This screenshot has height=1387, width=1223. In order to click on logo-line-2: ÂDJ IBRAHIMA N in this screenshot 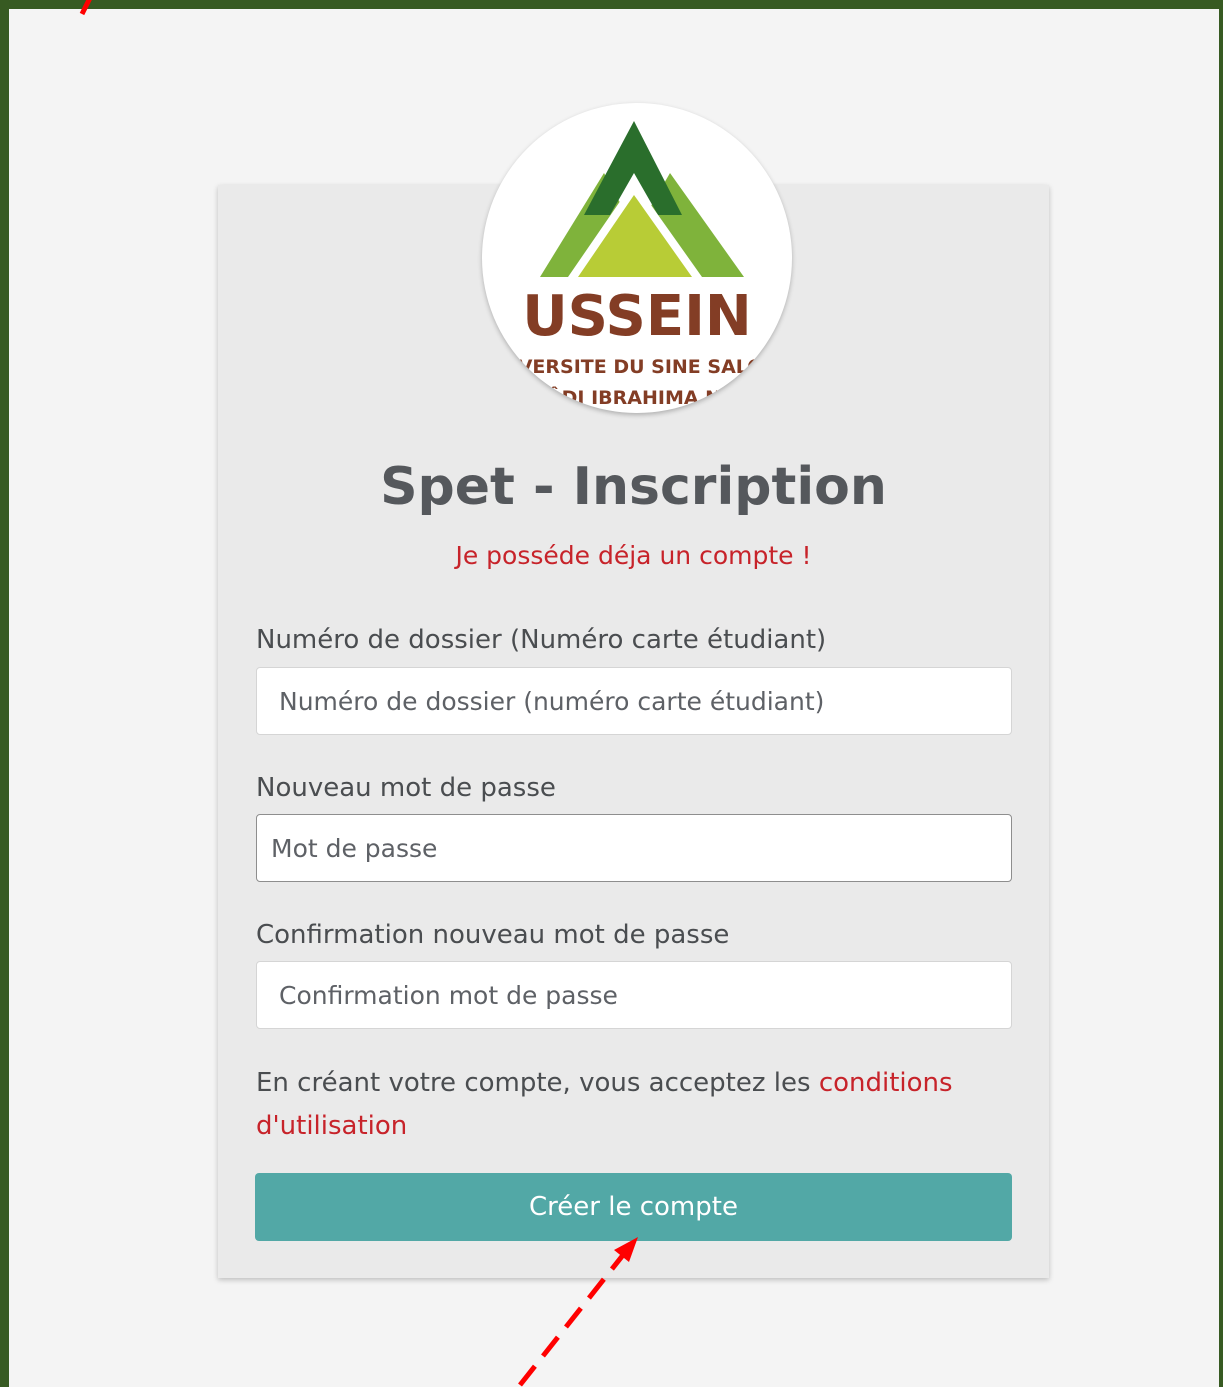, I will do `click(634, 397)`.